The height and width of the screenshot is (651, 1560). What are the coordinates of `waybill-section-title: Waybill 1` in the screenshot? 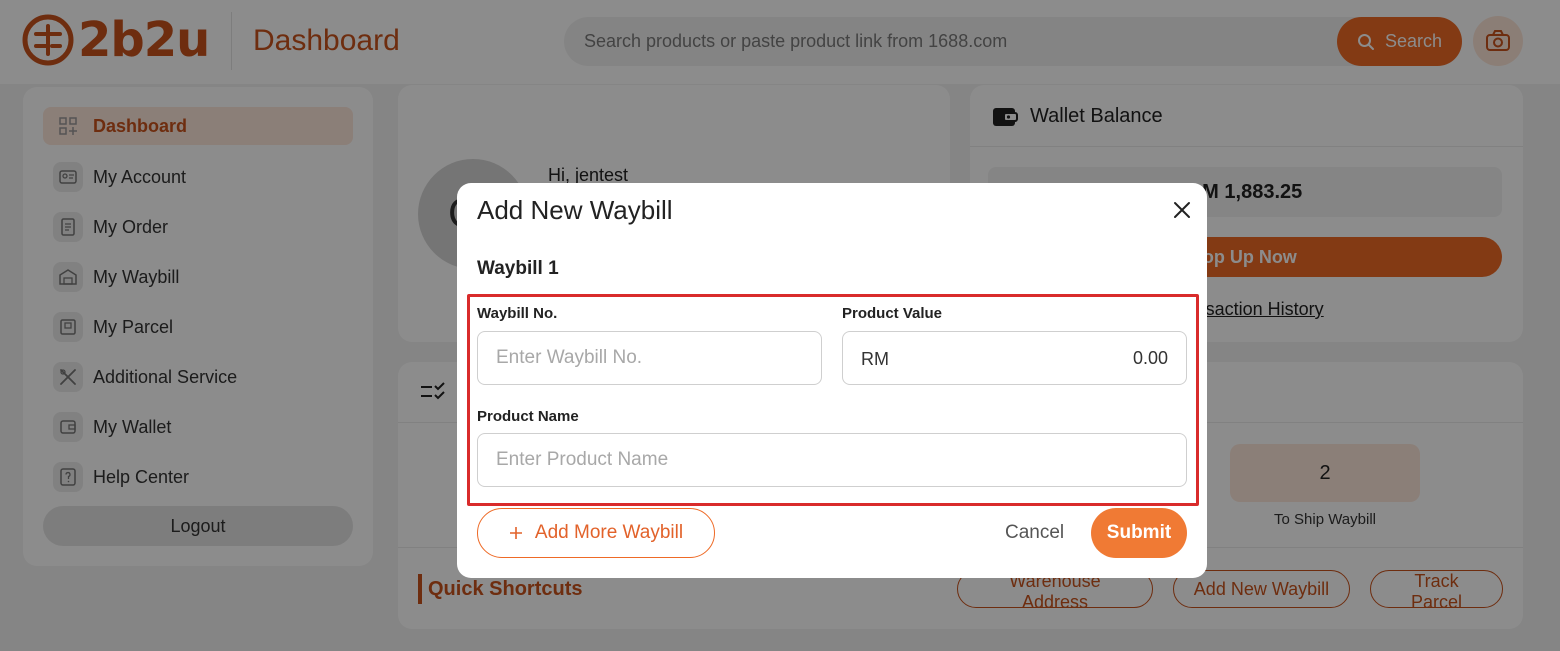 It's located at (518, 268).